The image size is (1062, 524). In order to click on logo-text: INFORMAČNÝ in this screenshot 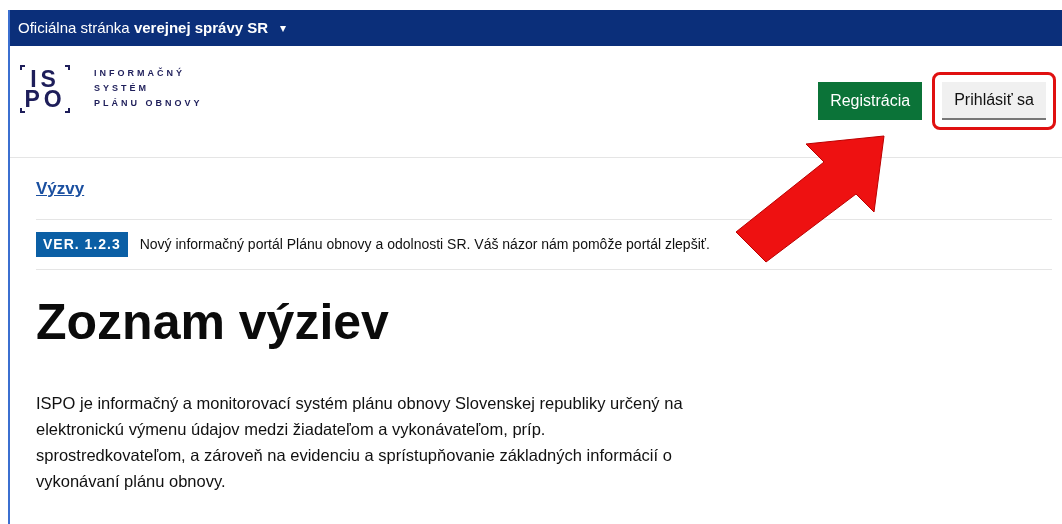, I will do `click(140, 73)`.